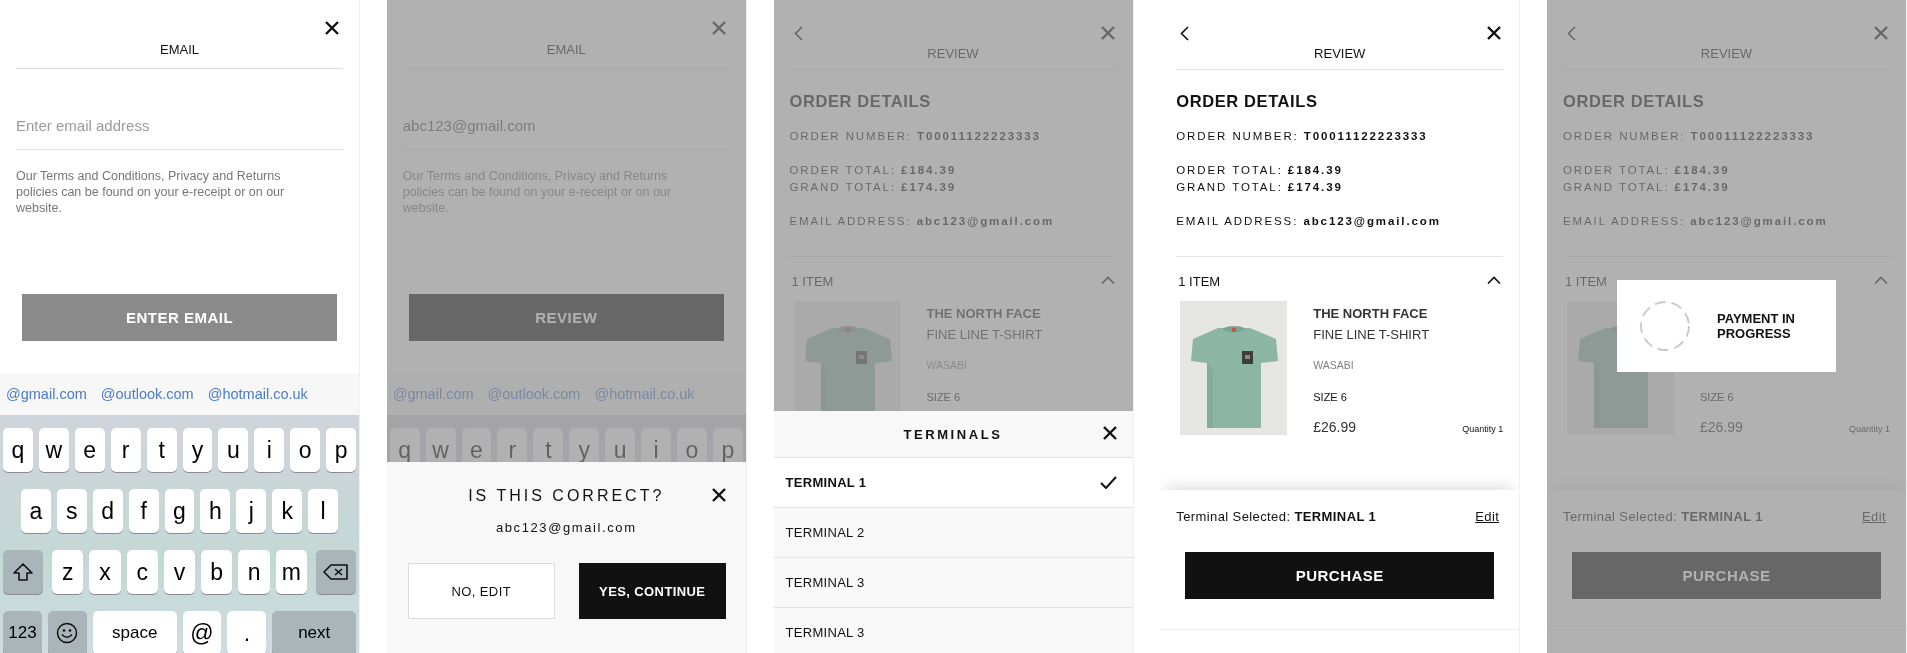  Describe the element at coordinates (107, 511) in the screenshot. I see `letter-key: d` at that location.